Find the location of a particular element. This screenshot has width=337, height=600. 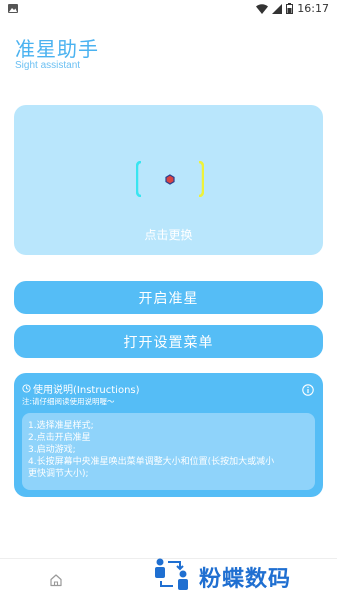

instruction-step: 4.长按屏幕中央准星唤出菜单调整大小和位置(长按加大或减小 is located at coordinates (151, 462).